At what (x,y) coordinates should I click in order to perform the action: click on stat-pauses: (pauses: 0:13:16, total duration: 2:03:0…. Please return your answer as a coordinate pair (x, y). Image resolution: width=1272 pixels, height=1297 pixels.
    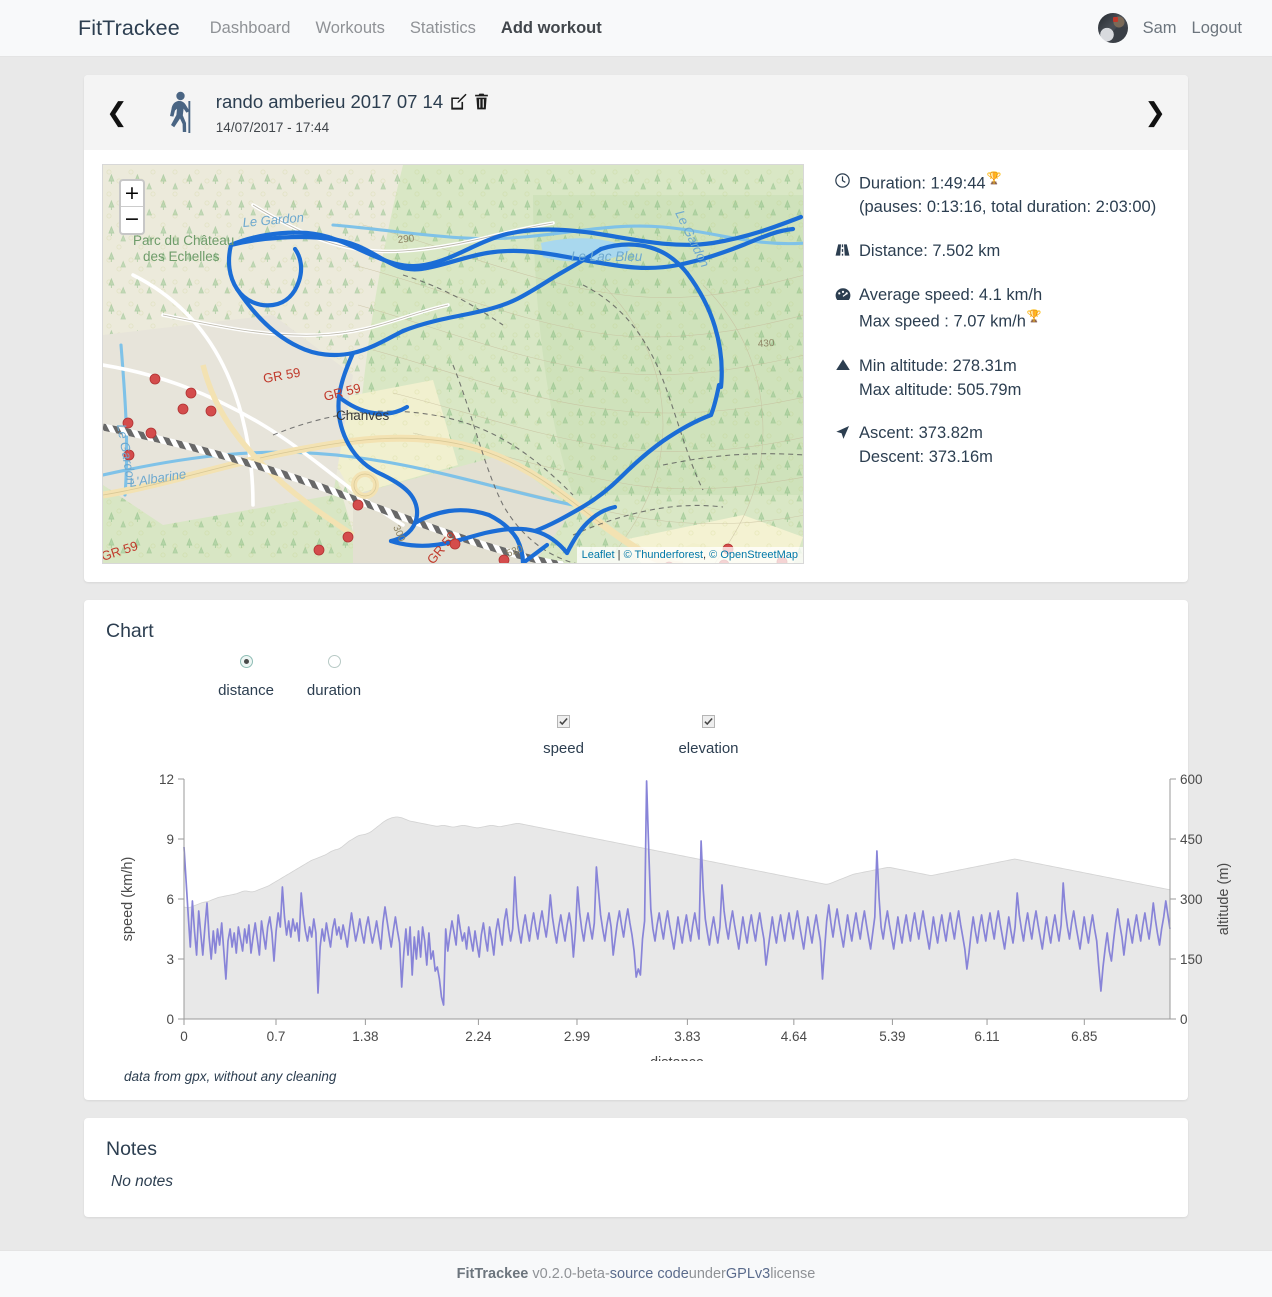
    Looking at the image, I should click on (1002, 208).